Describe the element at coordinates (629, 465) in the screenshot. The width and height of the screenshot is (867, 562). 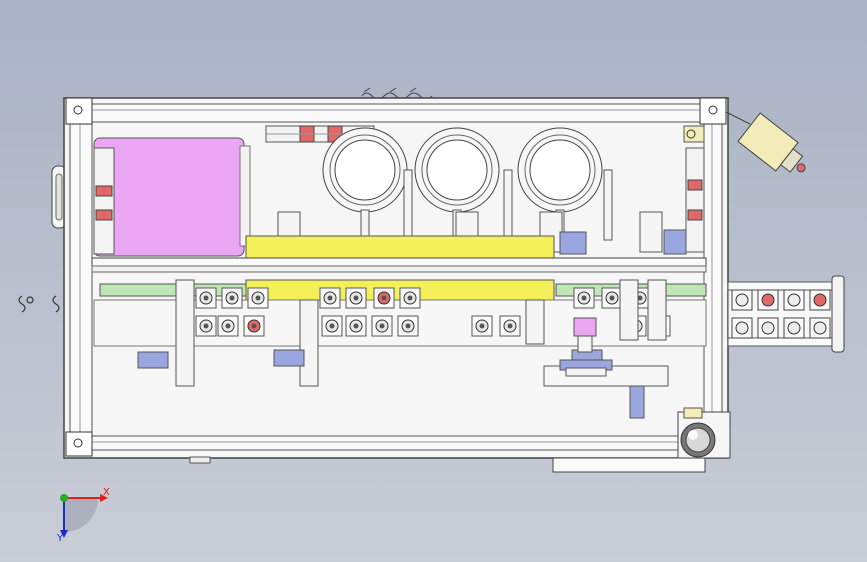
I see `base-plate` at that location.